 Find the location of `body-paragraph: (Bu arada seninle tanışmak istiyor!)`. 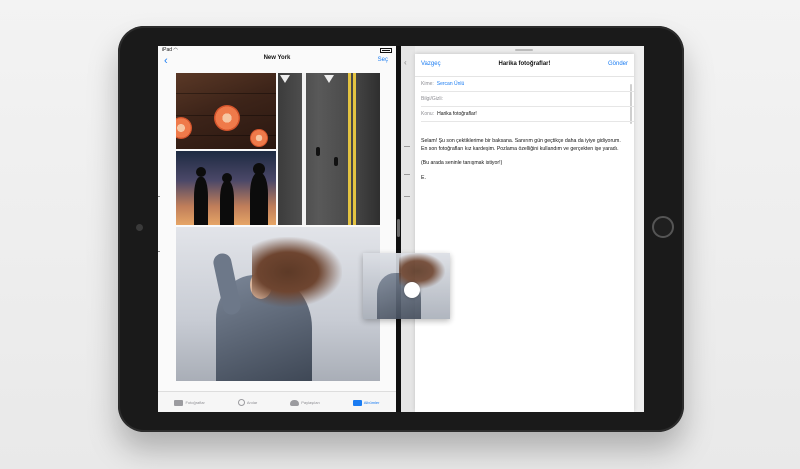

body-paragraph: (Bu arada seninle tanışmak istiyor!) is located at coordinates (462, 163).